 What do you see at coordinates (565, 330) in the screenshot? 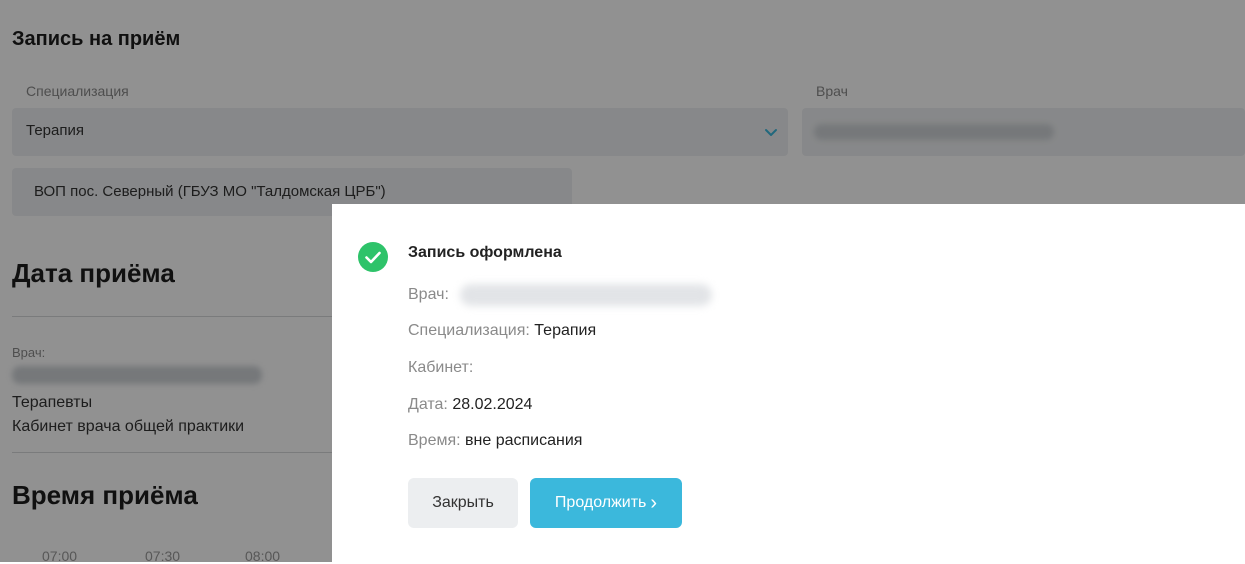
I see `dialog-specialization-value: Терапия` at bounding box center [565, 330].